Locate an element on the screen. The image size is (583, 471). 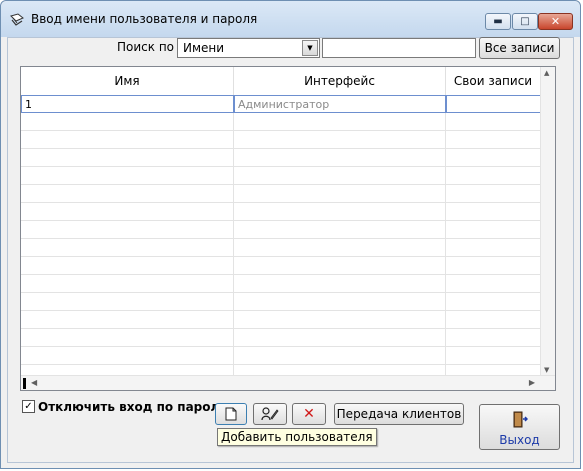
delete-x-icon: ✕ is located at coordinates (309, 414).